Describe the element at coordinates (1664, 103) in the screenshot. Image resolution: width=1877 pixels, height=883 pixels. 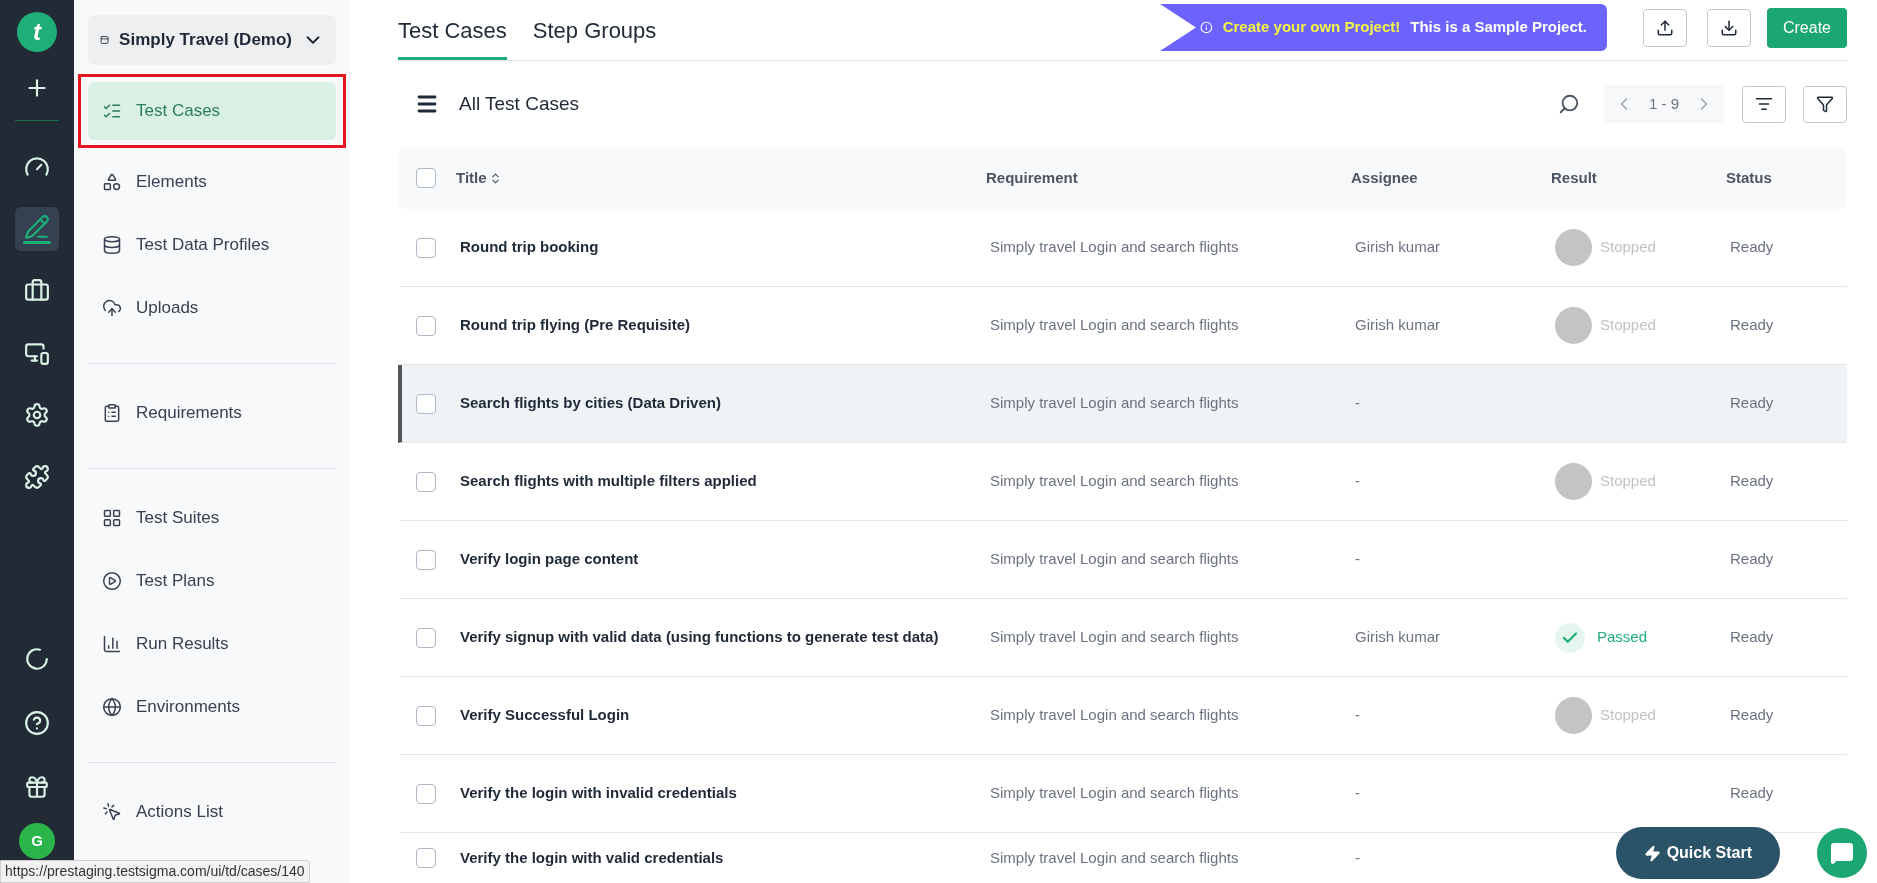
I see `page-range: 1 - 9` at that location.